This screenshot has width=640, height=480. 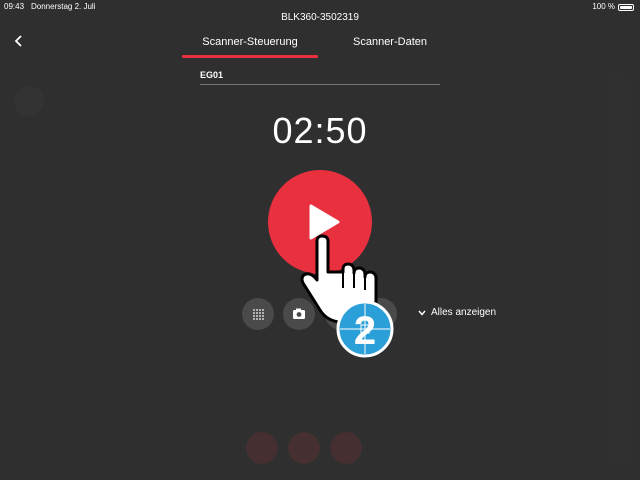 I want to click on density-button, so click(x=258, y=314).